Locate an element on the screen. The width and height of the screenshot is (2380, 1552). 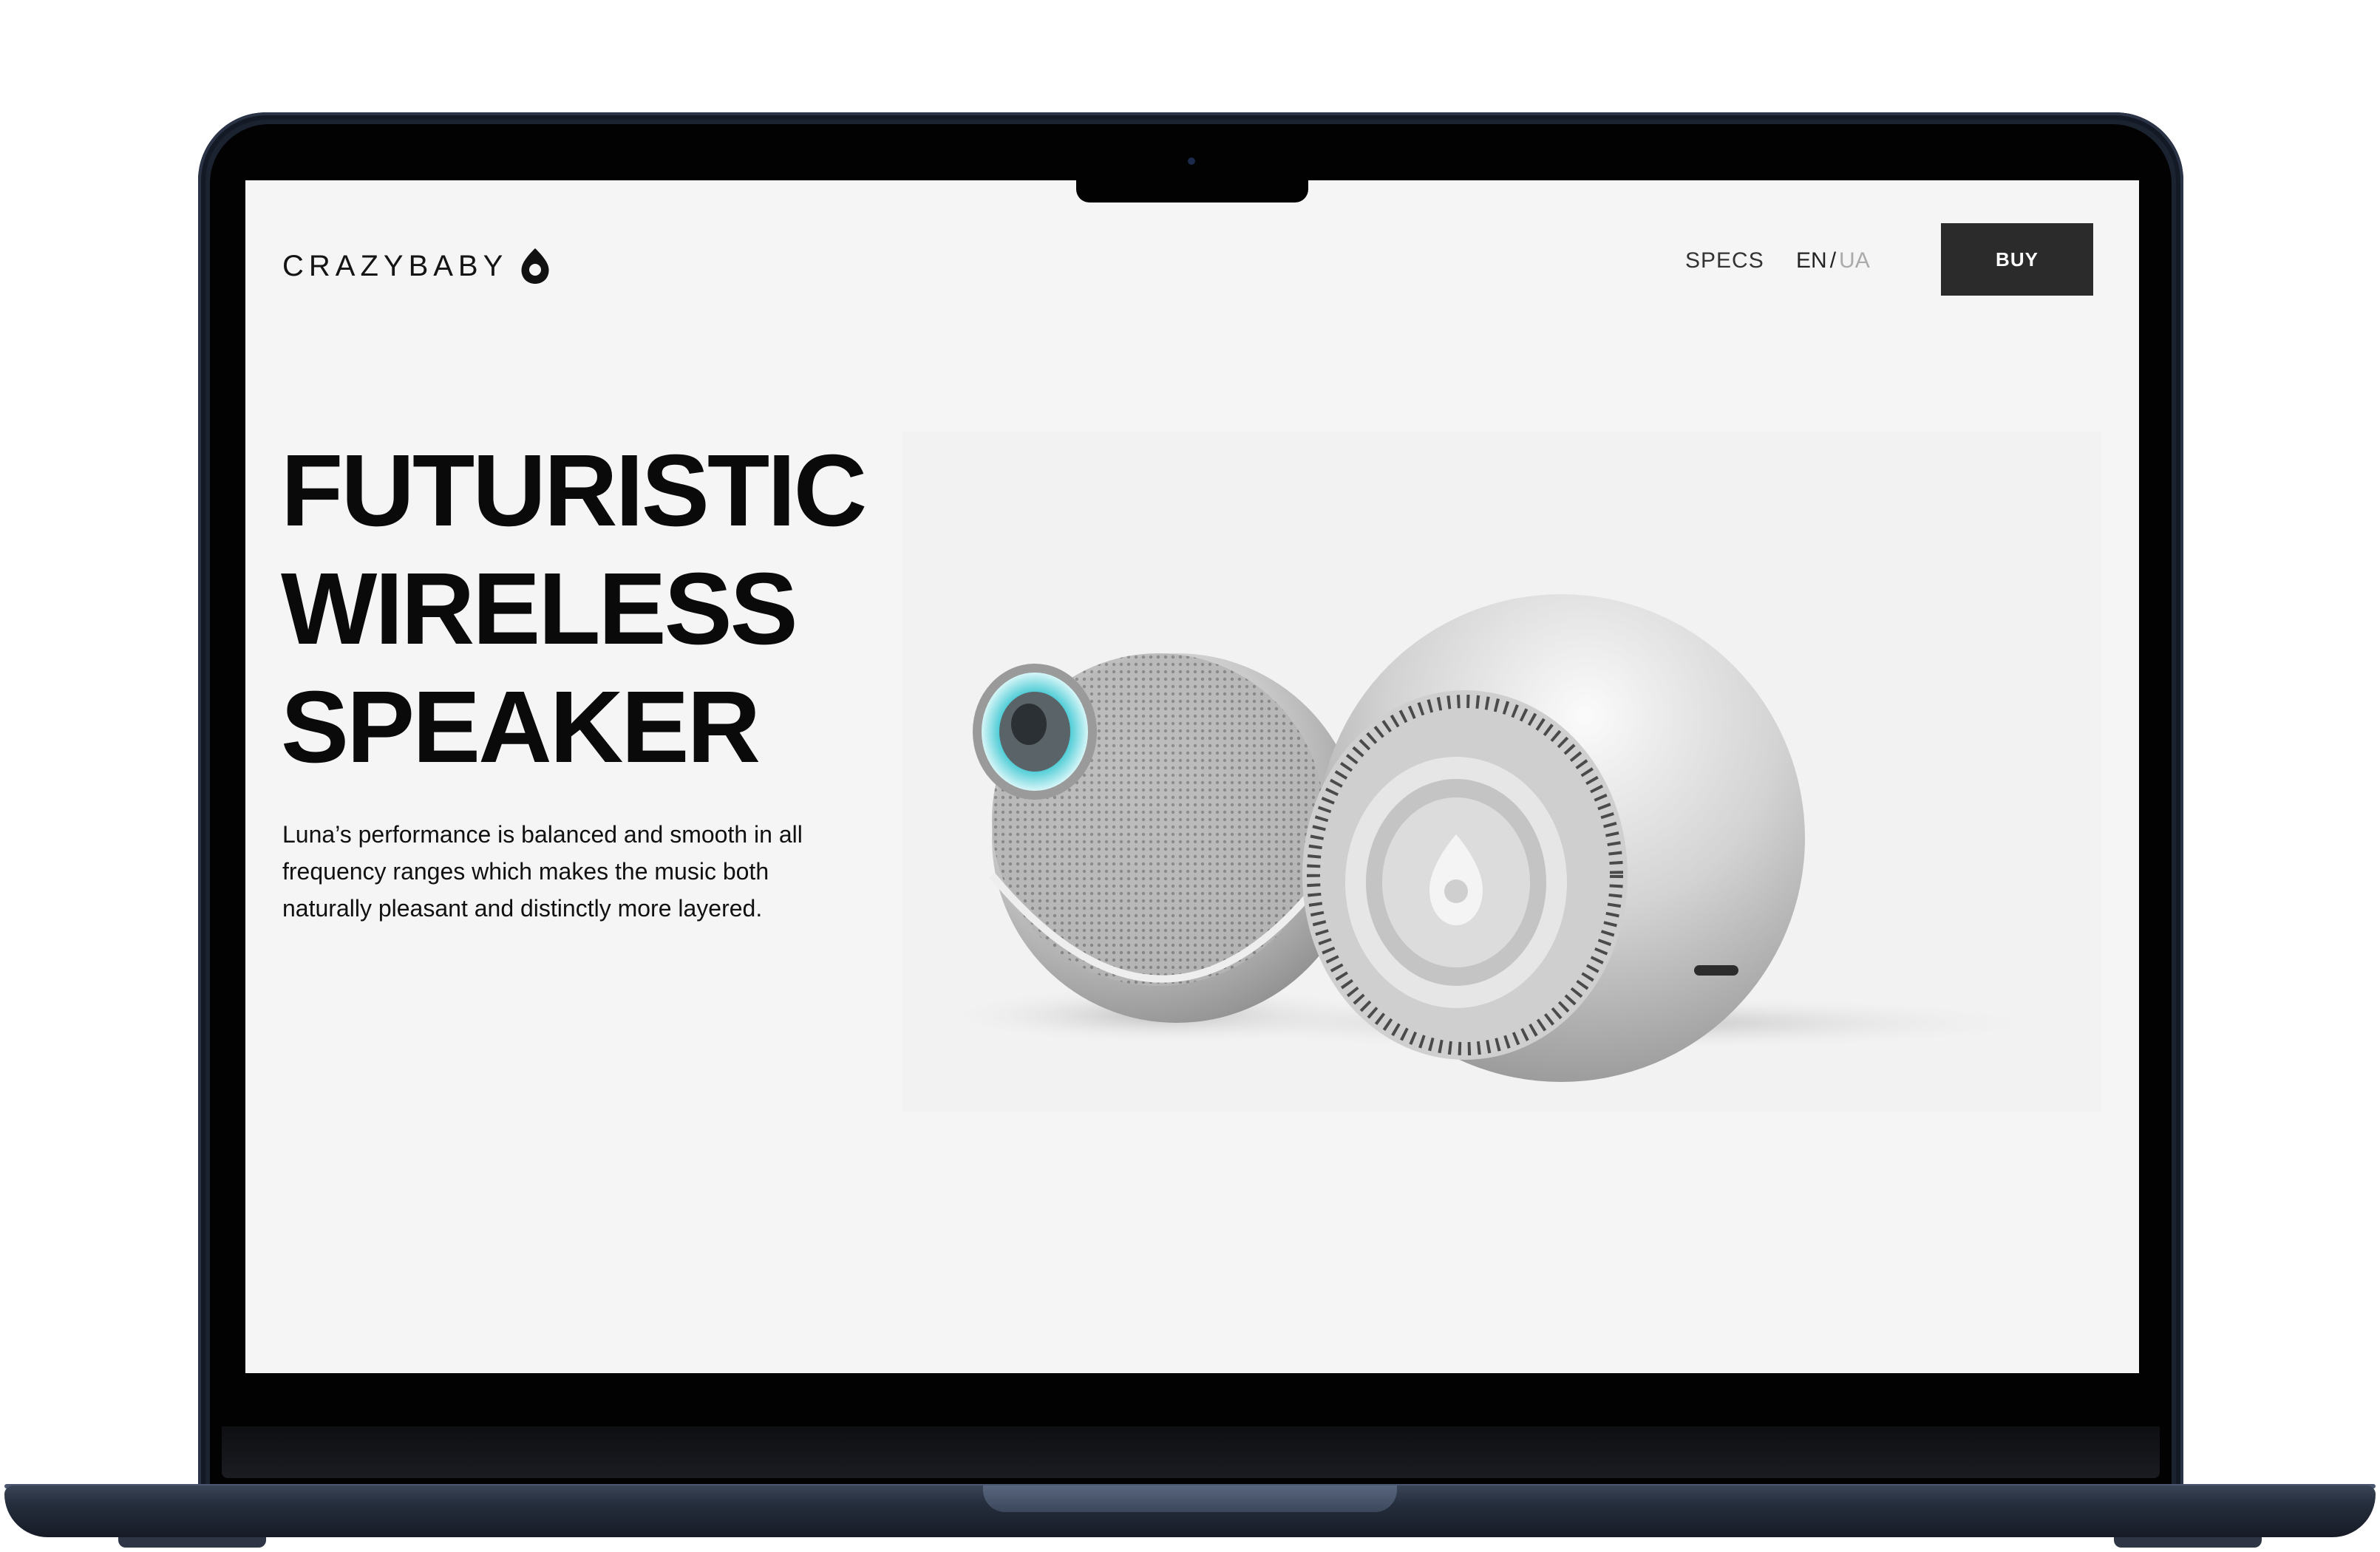
hero-headline: FUTURISTIC WIRELESS SPEAKER is located at coordinates (574, 609).